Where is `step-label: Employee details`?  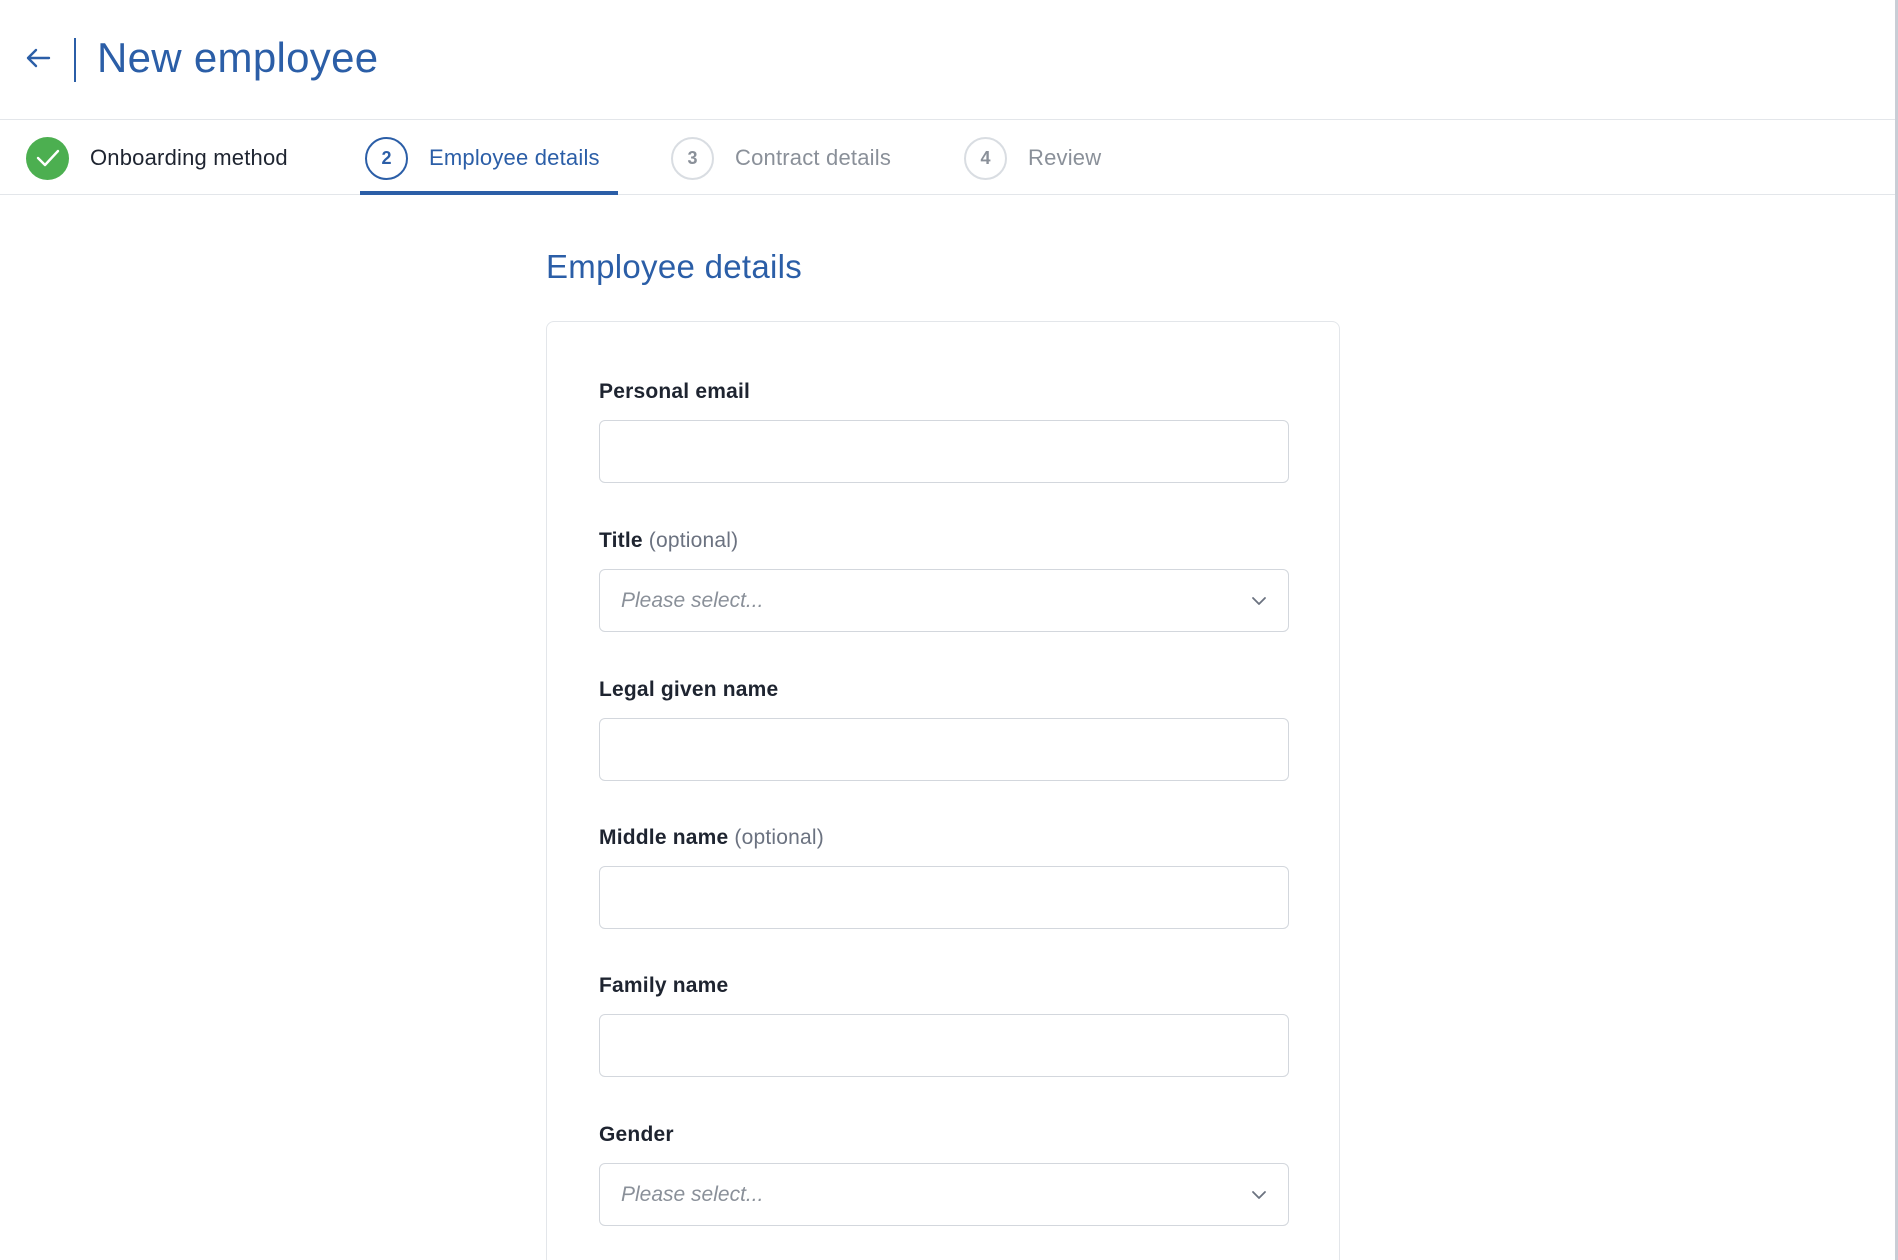 step-label: Employee details is located at coordinates (514, 157).